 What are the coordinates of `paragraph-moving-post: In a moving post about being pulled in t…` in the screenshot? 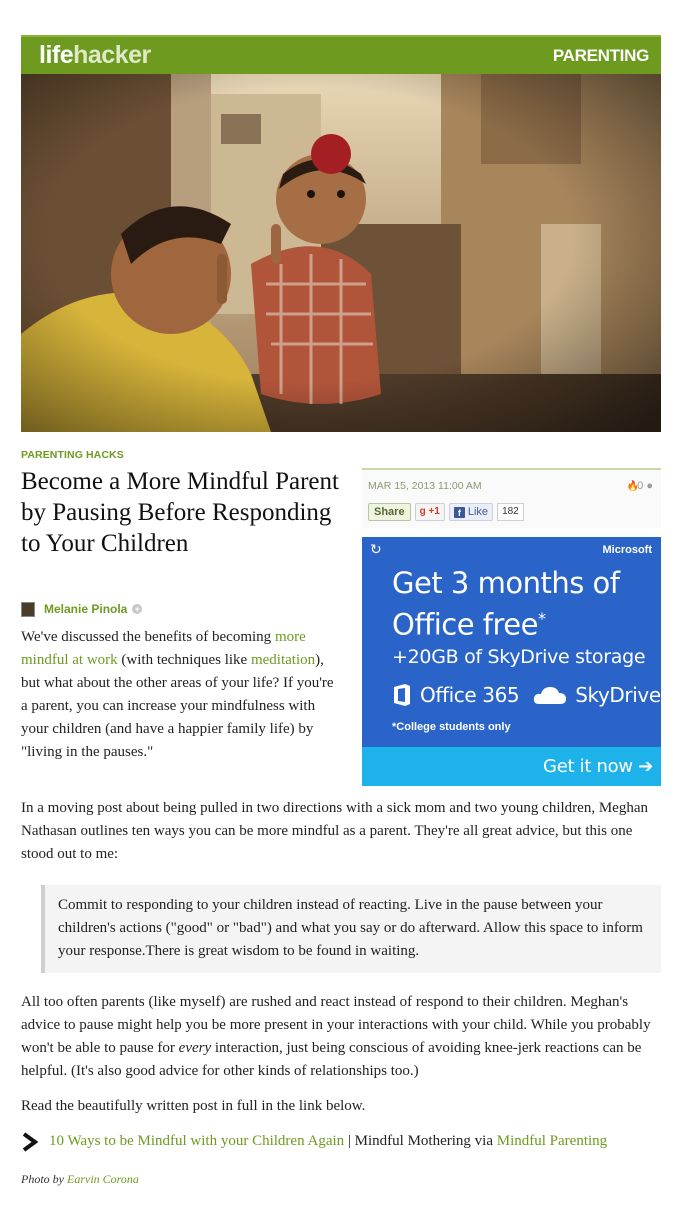 It's located at (334, 831).